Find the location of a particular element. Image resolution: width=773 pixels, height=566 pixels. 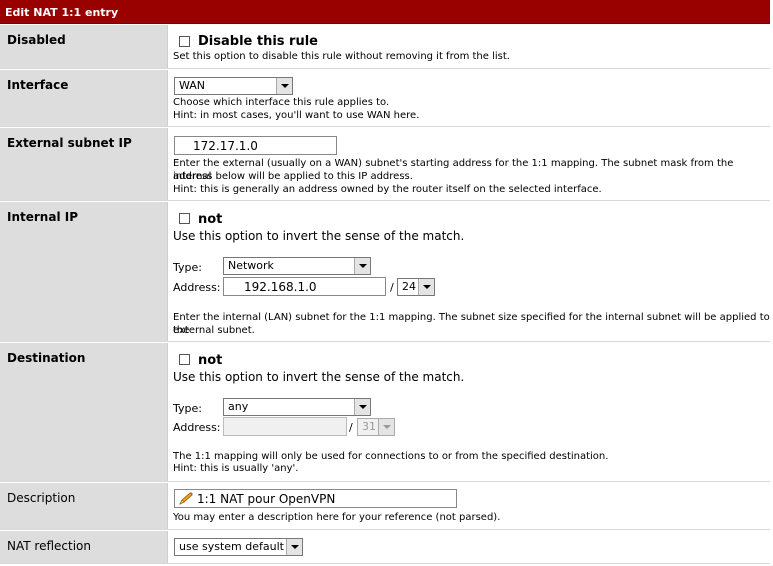

description-input: 1:1 NAT pour OpenVPN is located at coordinates (315, 498).